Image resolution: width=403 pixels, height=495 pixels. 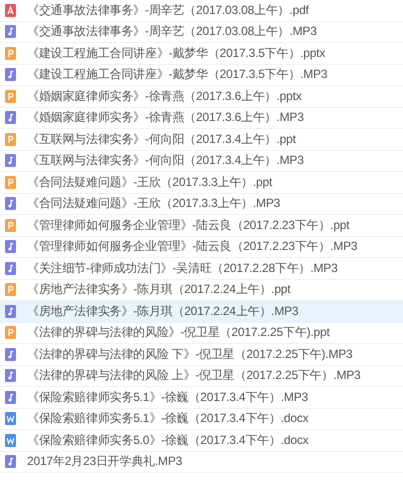 I want to click on file-name: 《婚姻家庭律师实务》-徐青燕（2017.3.6上午）.pptx, so click(x=164, y=96).